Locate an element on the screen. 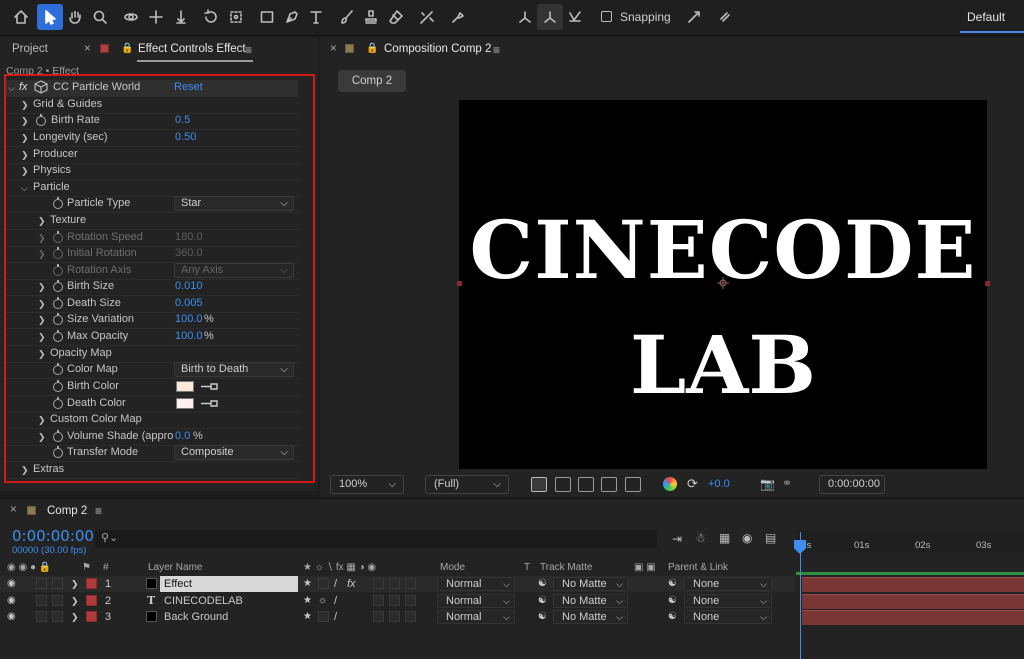  layer-search-input: ⚲⌄ is located at coordinates (376, 539).